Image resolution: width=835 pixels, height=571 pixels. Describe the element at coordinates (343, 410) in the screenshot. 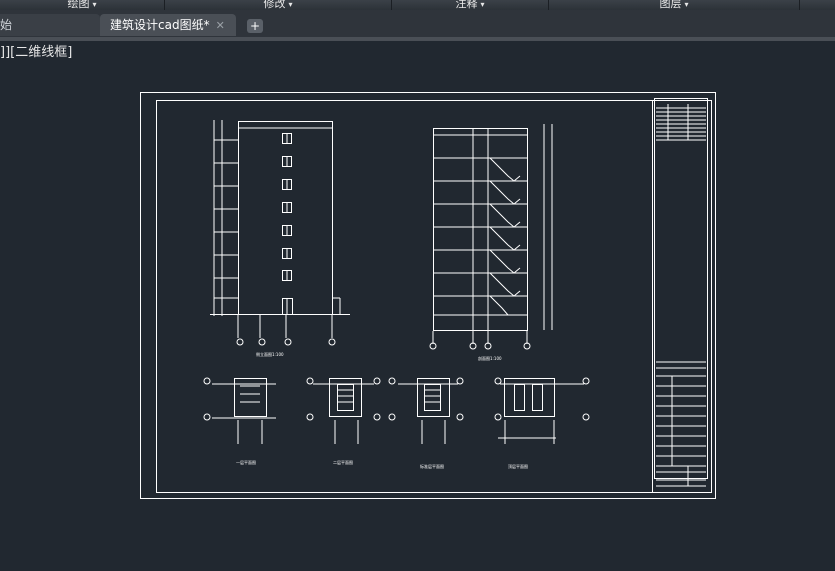

I see `stair-plan-2-drawing` at that location.